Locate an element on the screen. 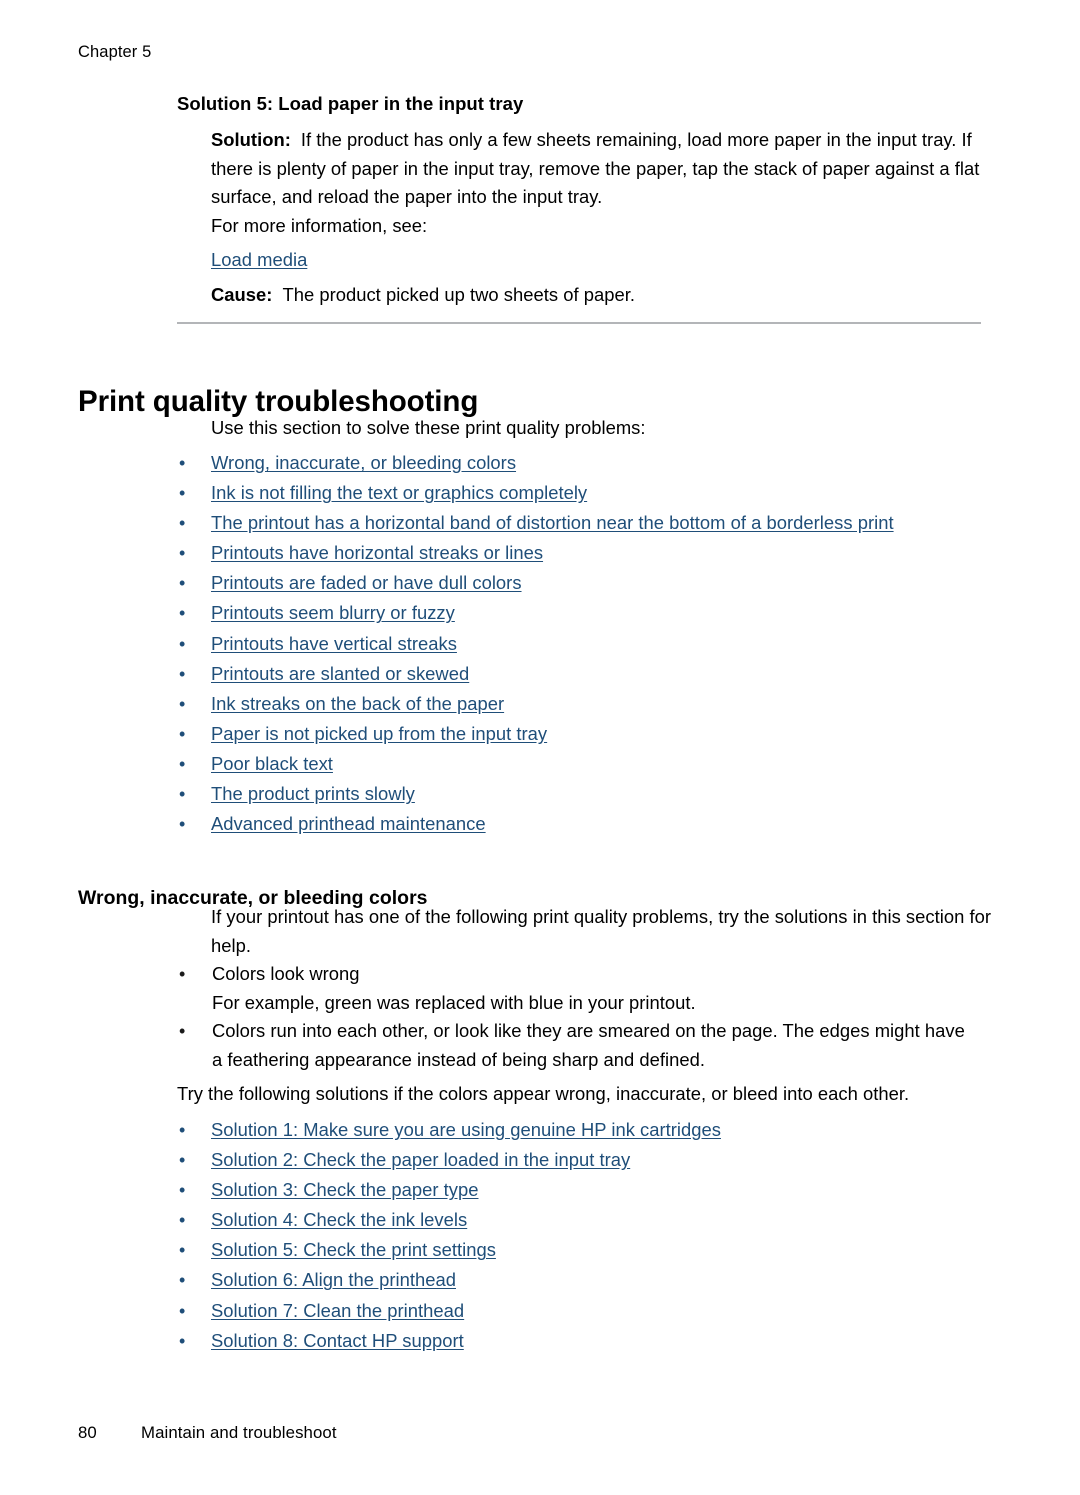  load-media-link-wrap: Load media is located at coordinates (259, 260).